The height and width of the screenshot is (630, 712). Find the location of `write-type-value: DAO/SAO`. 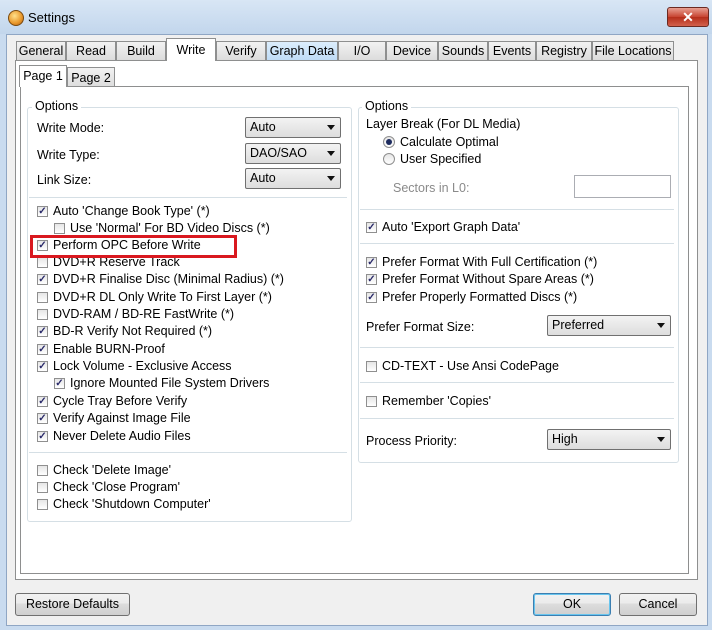

write-type-value: DAO/SAO is located at coordinates (278, 153).